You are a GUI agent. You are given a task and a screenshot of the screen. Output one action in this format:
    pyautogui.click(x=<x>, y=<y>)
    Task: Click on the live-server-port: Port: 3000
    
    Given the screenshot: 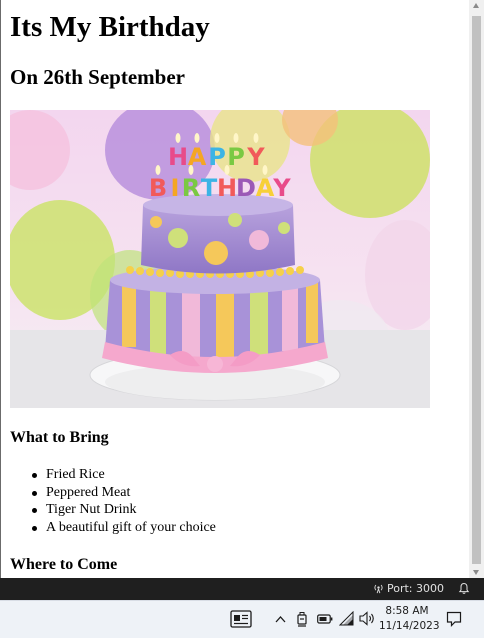 What is the action you would take?
    pyautogui.click(x=408, y=588)
    